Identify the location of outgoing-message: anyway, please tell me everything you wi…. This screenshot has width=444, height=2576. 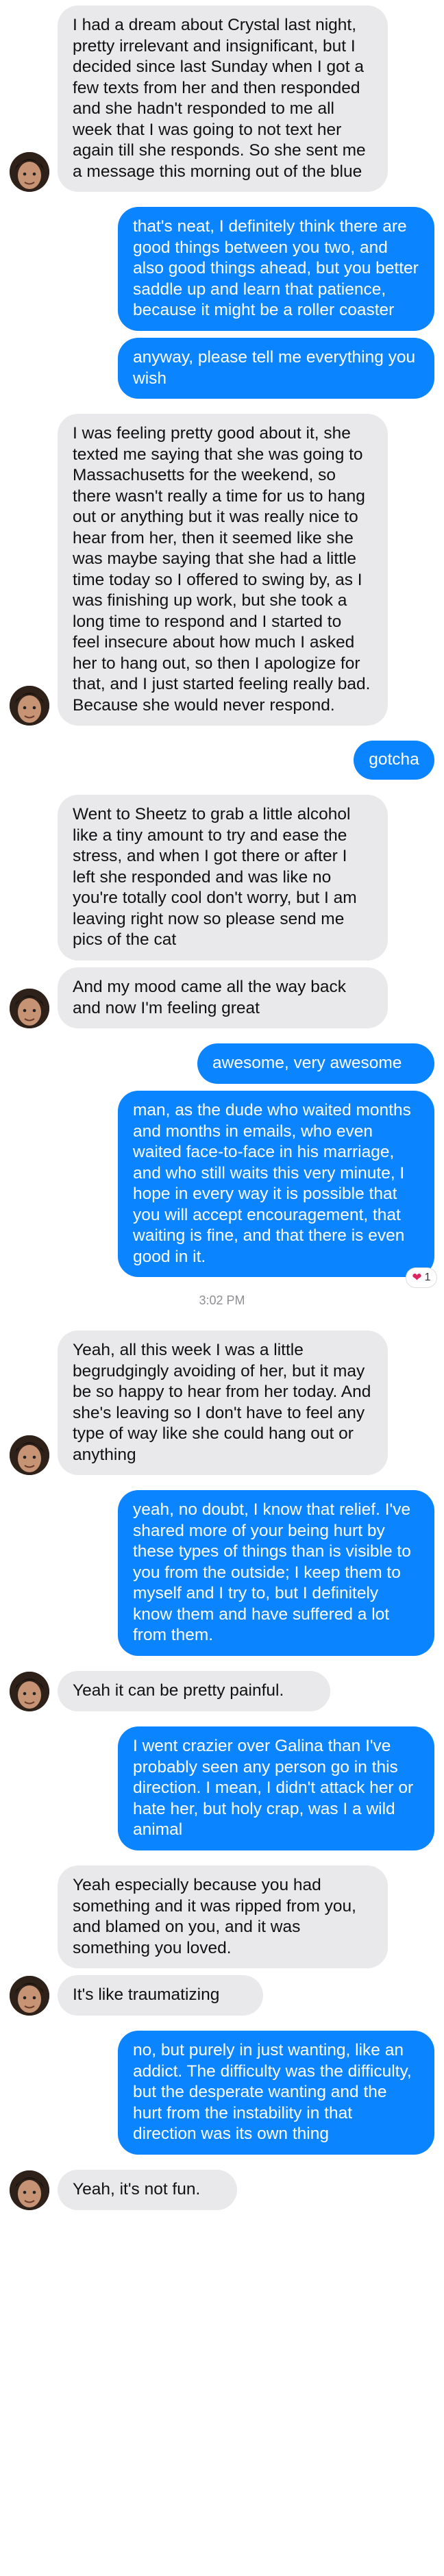
(276, 368).